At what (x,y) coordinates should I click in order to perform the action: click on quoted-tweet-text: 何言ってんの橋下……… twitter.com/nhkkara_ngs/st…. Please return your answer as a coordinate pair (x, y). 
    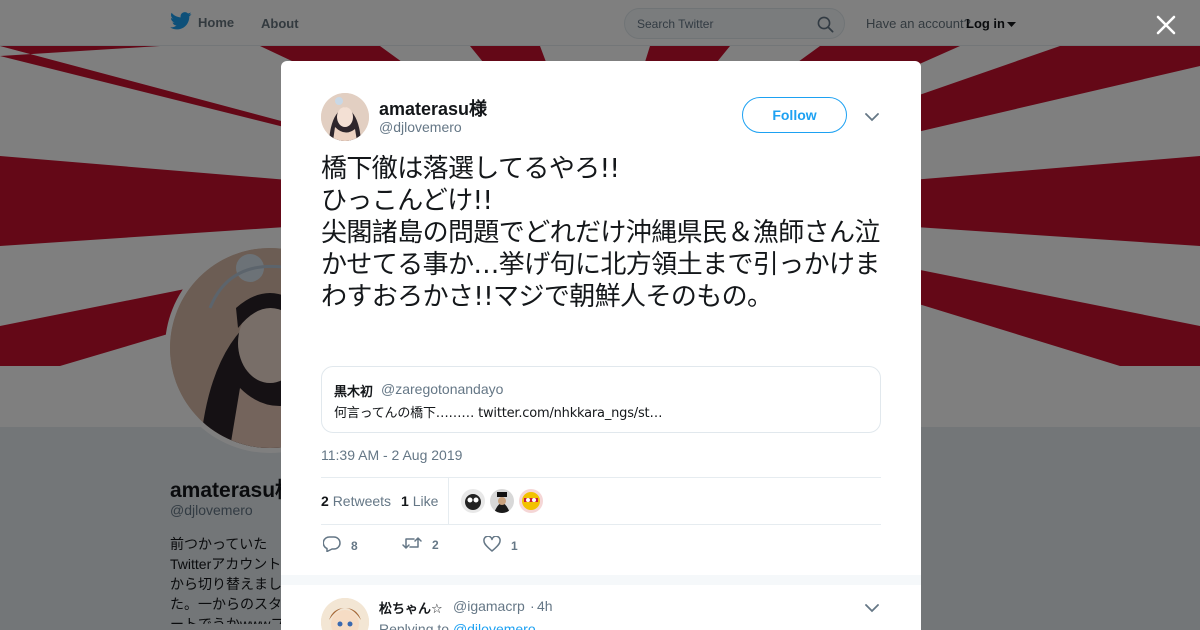
    Looking at the image, I should click on (498, 413).